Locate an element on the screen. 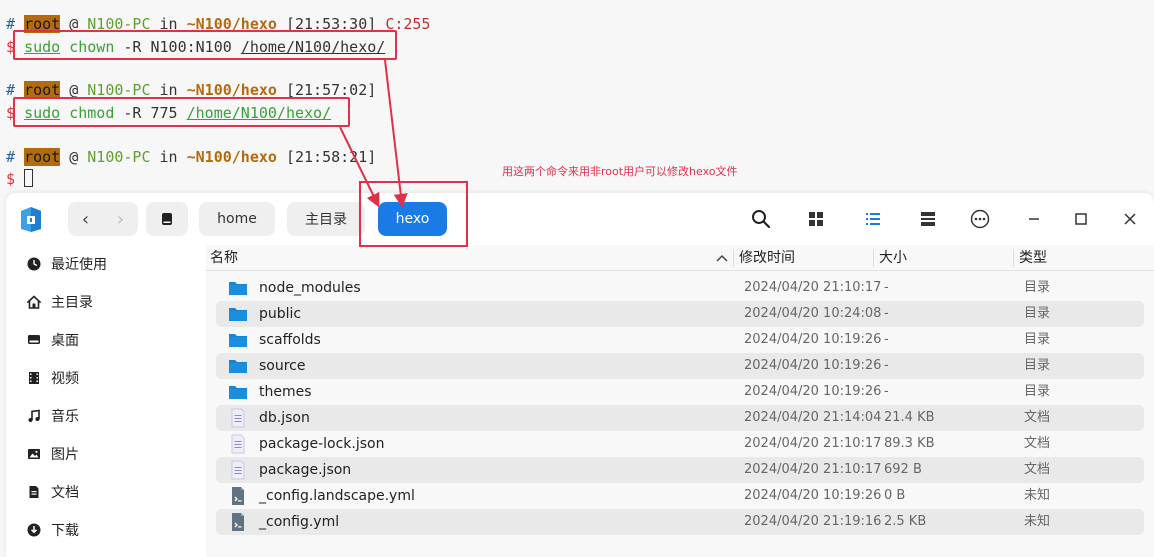 The height and width of the screenshot is (557, 1154). breadcrumb-home: home is located at coordinates (237, 219).